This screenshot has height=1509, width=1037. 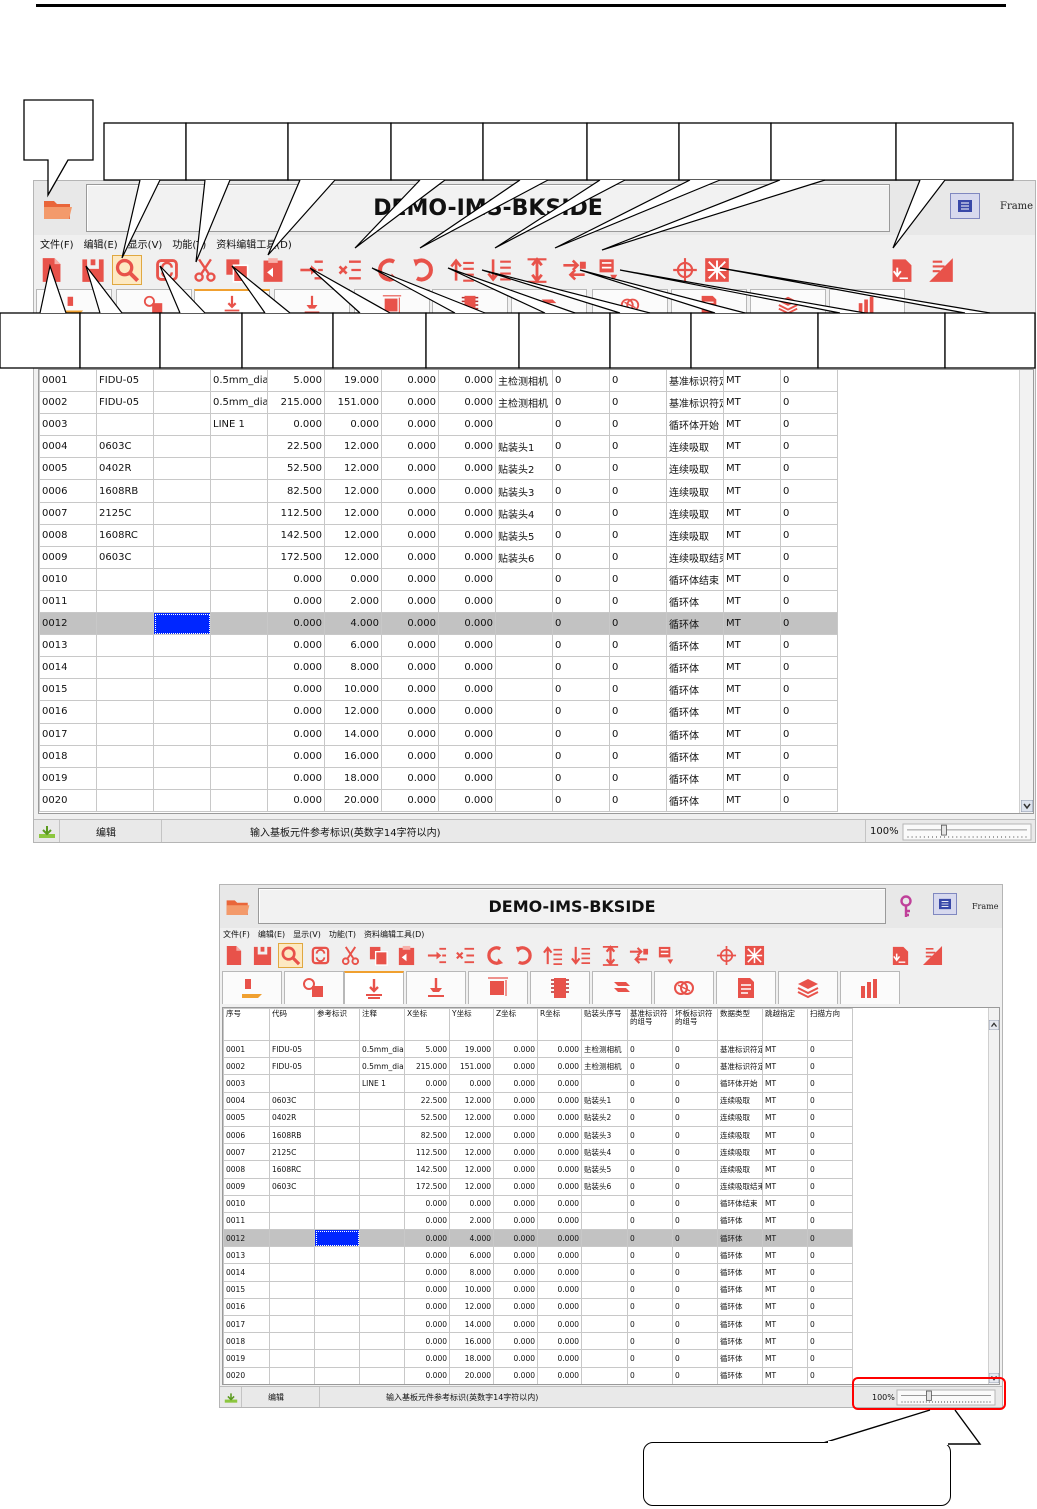 What do you see at coordinates (353, 778) in the screenshot?
I see `table-cell: 18.000` at bounding box center [353, 778].